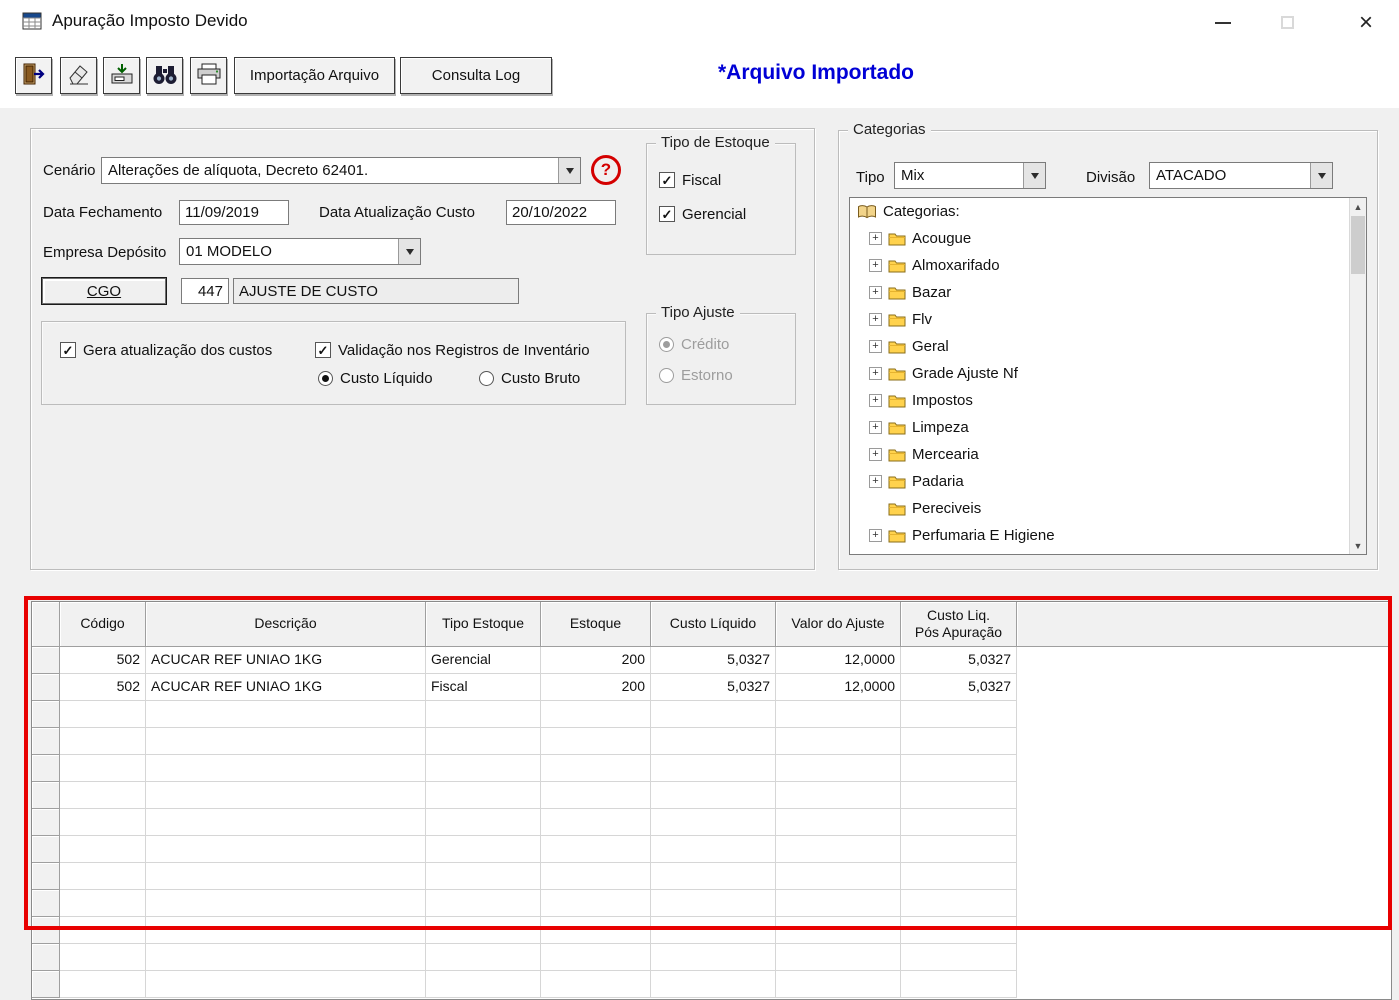 This screenshot has width=1399, height=1000. I want to click on maximize-button, so click(1287, 22).